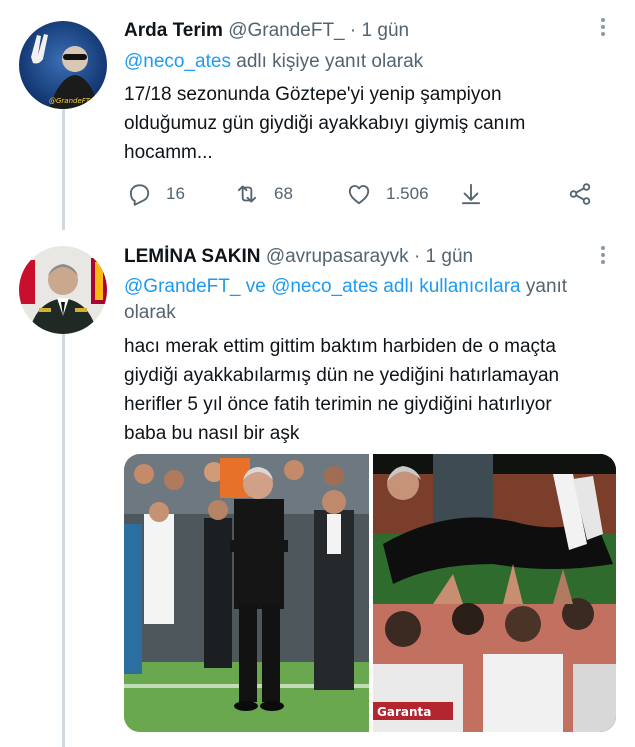 Image resolution: width=635 pixels, height=747 pixels. I want to click on like-button: 1.506, so click(387, 194).